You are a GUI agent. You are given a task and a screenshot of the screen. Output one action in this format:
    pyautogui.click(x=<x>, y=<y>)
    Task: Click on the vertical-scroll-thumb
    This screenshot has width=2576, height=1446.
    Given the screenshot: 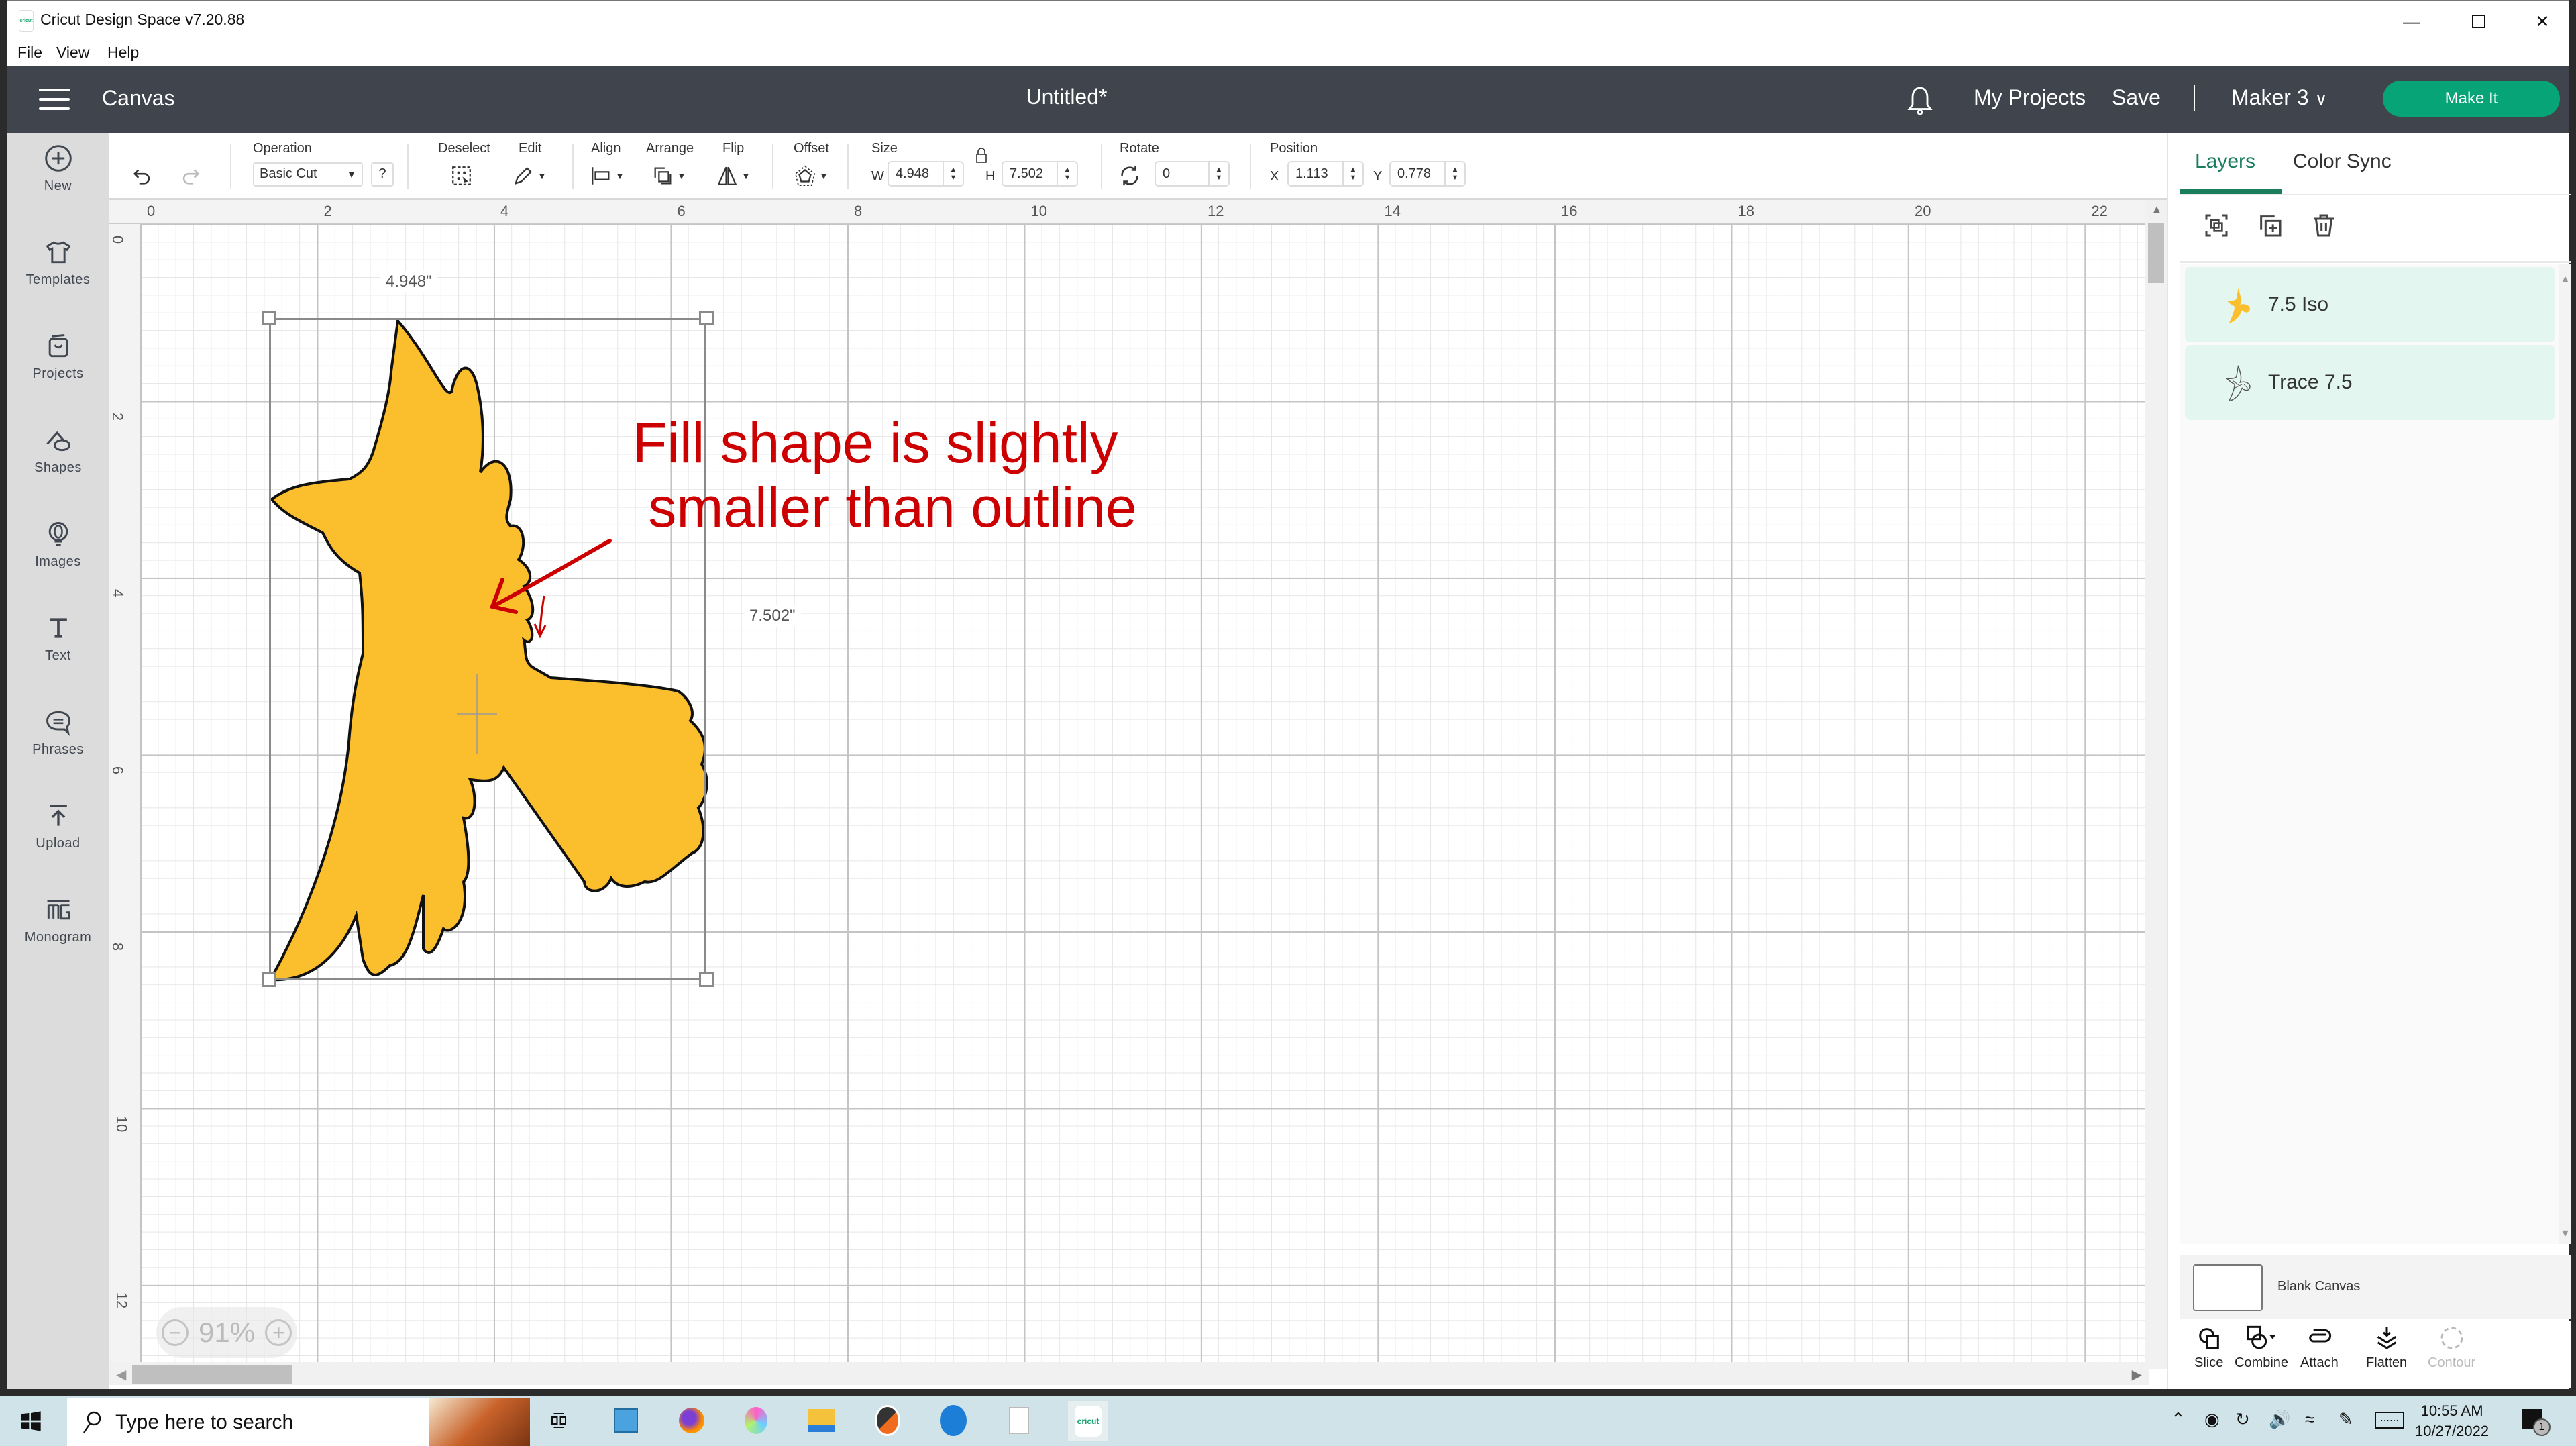 What is the action you would take?
    pyautogui.click(x=2156, y=253)
    